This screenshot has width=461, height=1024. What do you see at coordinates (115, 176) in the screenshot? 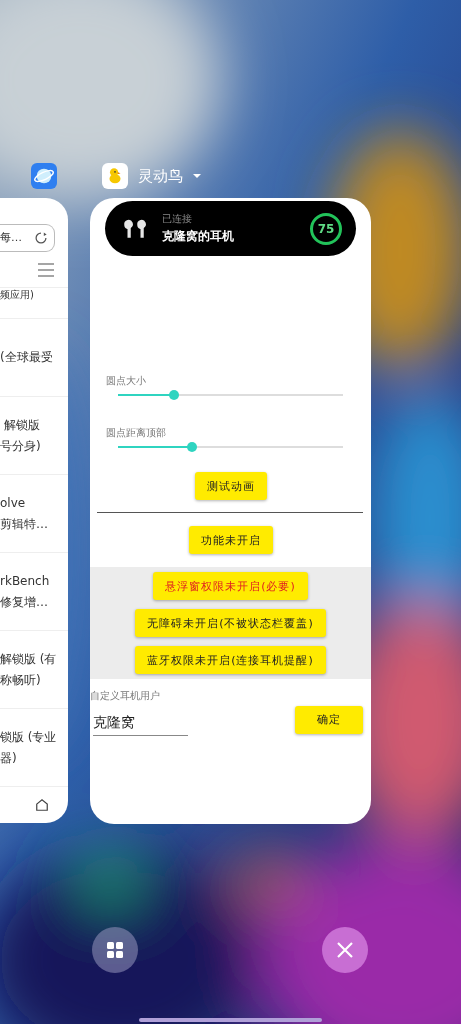
I see `chick-app-icon` at bounding box center [115, 176].